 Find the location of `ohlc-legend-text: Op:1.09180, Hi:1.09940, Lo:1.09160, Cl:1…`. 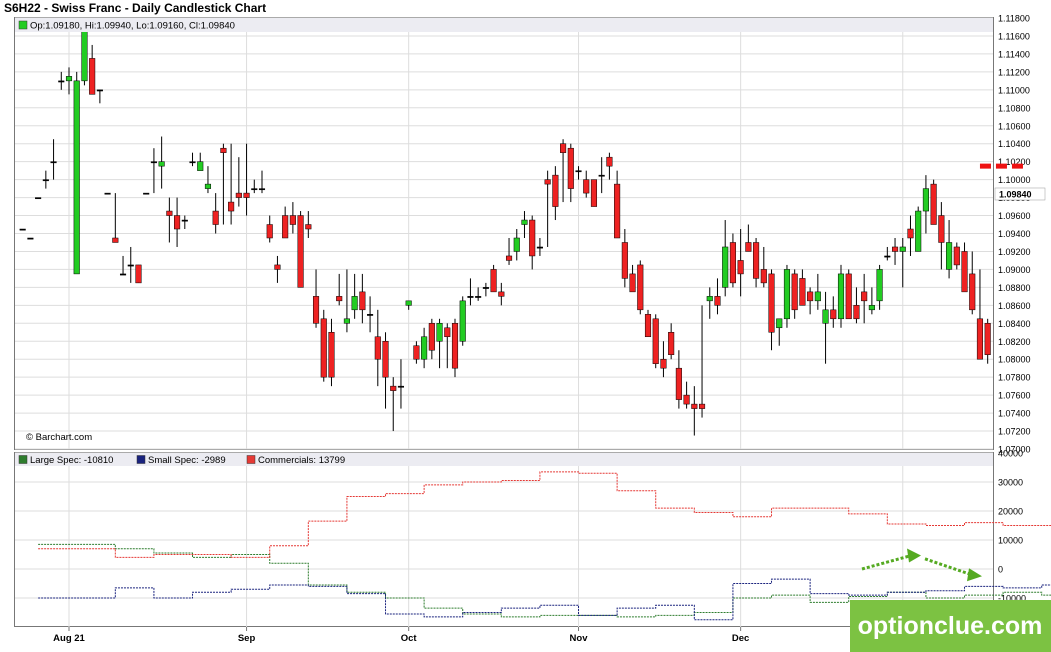

ohlc-legend-text: Op:1.09180, Hi:1.09940, Lo:1.09160, Cl:1… is located at coordinates (132, 26).